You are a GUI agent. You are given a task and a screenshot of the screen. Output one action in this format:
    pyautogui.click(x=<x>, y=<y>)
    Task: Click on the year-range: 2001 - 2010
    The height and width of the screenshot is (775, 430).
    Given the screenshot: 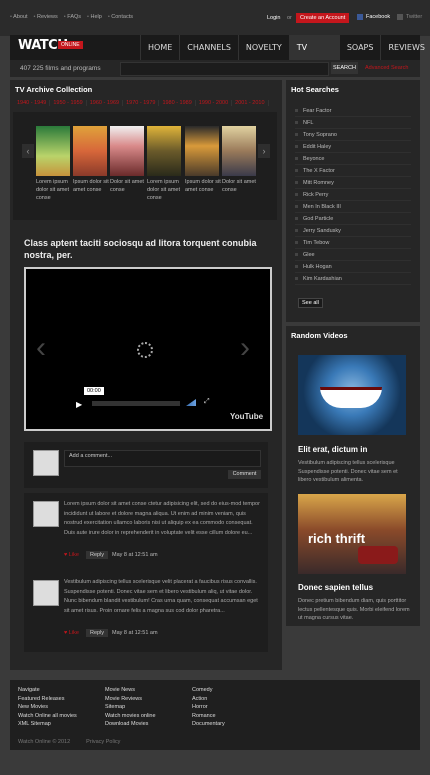 What is the action you would take?
    pyautogui.click(x=250, y=103)
    